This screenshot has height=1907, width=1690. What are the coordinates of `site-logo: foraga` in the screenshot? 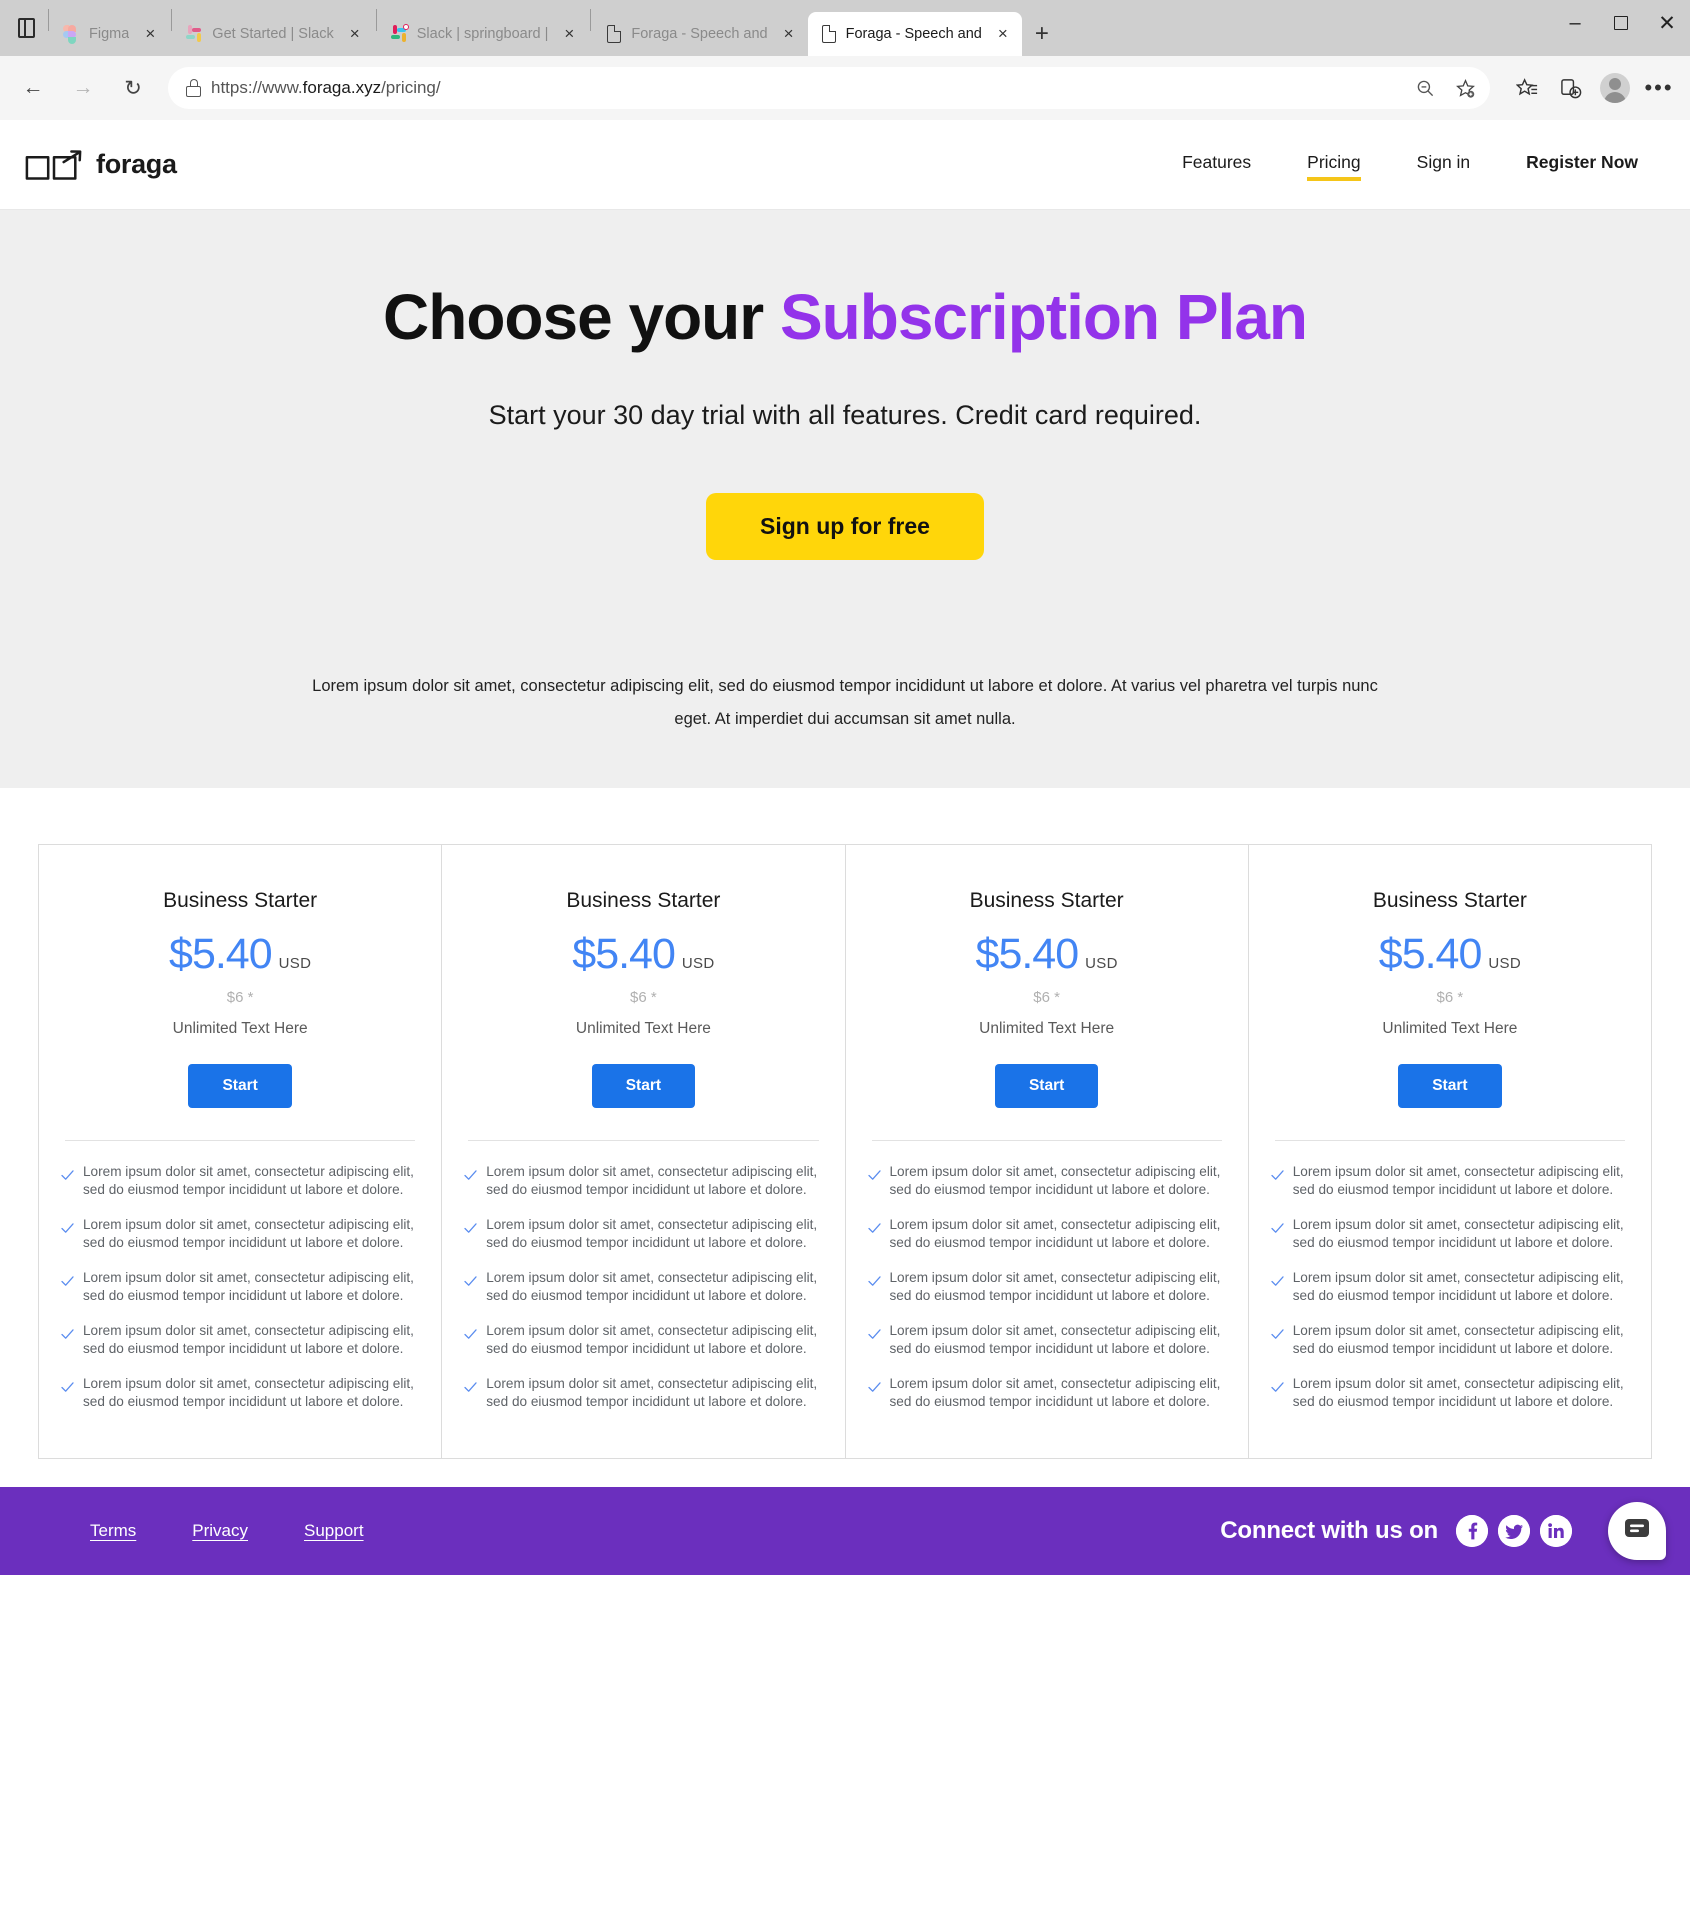 It's located at (100, 165).